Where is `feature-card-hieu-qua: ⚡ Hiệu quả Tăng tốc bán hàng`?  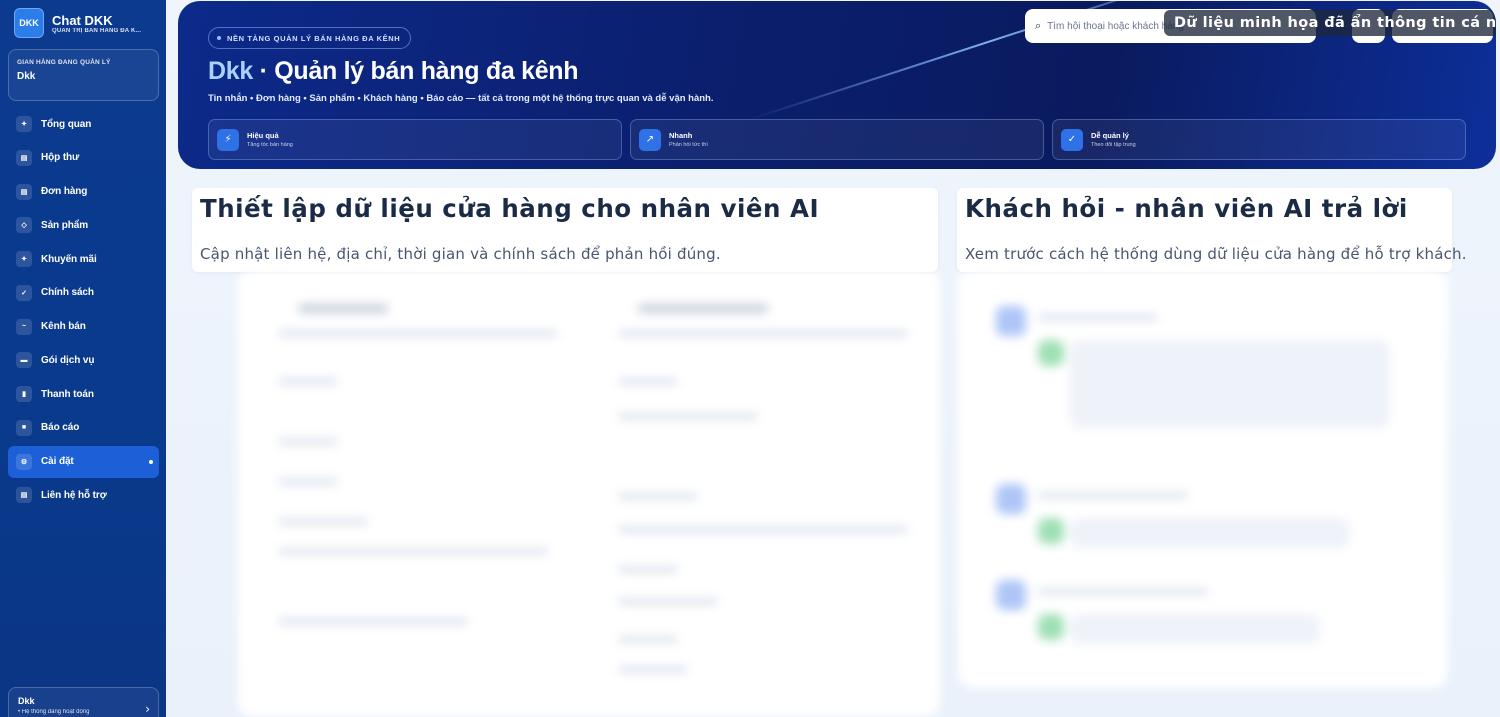
feature-card-hieu-qua: ⚡ Hiệu quả Tăng tốc bán hàng is located at coordinates (415, 139).